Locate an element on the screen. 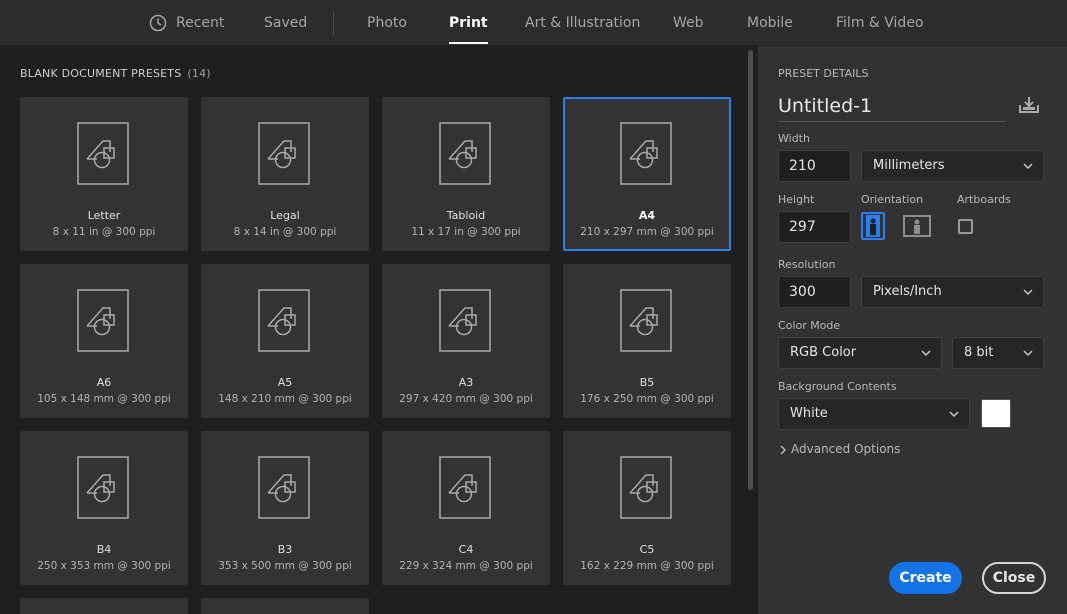 This screenshot has width=1067, height=614. close-button: Close is located at coordinates (1014, 578).